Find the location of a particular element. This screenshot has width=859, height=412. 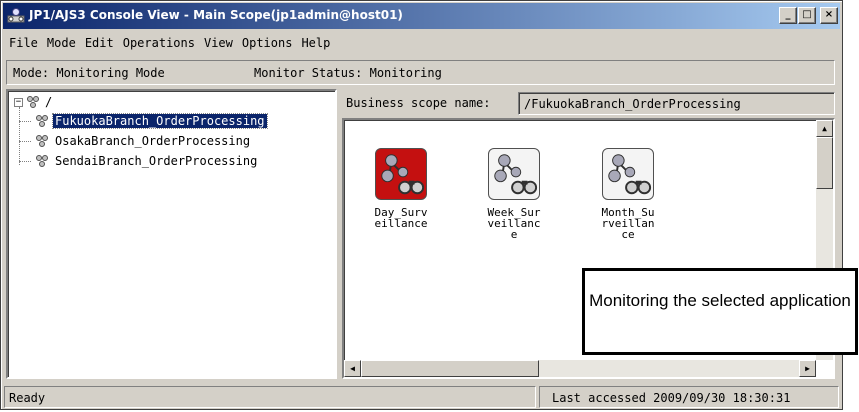

tree-item-osaka: OsakaBranch_OrderProcessing is located at coordinates (143, 141).